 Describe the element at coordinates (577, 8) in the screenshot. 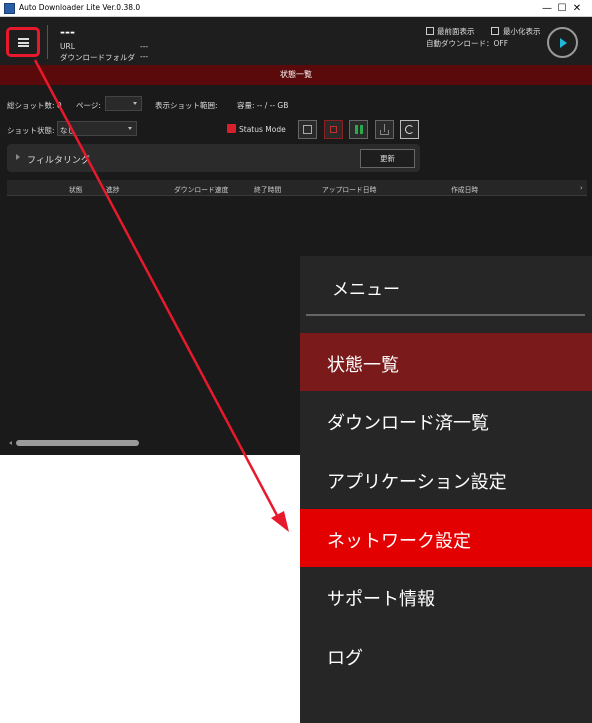

I see `close-button: ✕` at that location.